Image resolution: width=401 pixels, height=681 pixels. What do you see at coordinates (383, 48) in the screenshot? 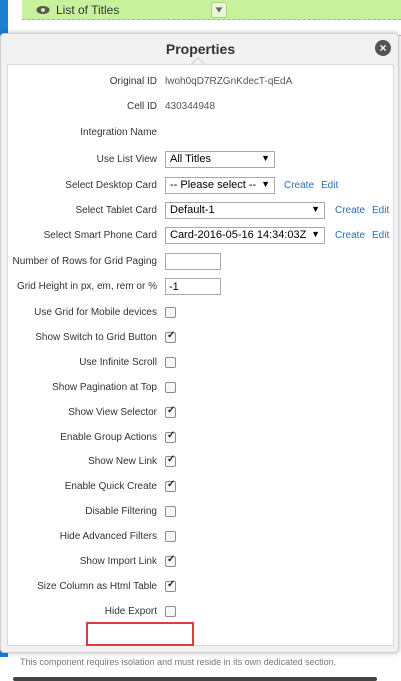
I see `close-button: ×` at bounding box center [383, 48].